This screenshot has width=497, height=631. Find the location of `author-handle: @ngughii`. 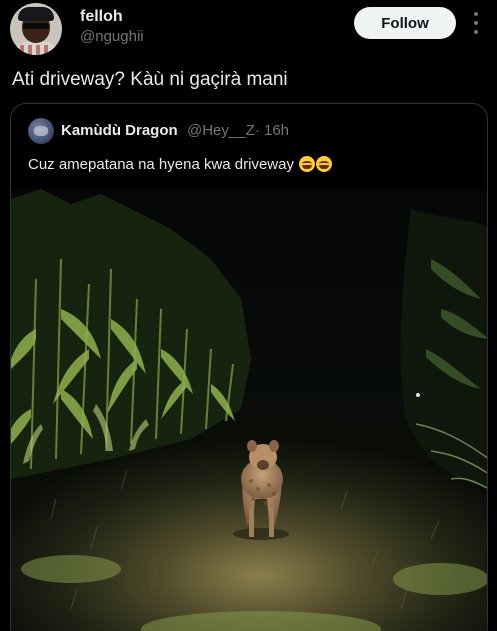

author-handle: @ngughii is located at coordinates (112, 36).